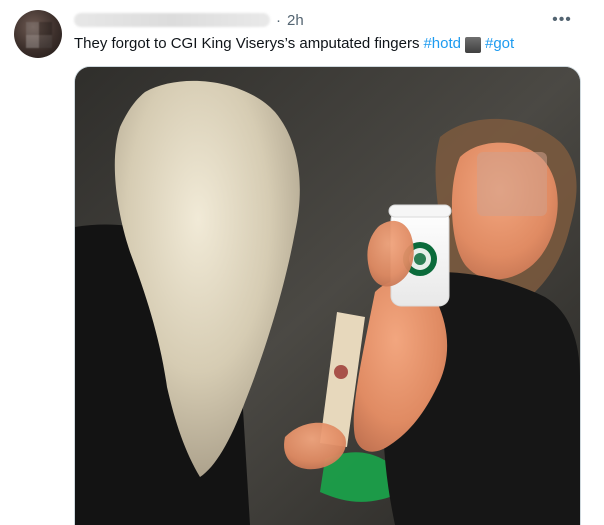 The width and height of the screenshot is (604, 525). What do you see at coordinates (420, 211) in the screenshot?
I see `coffee-cup-lid` at bounding box center [420, 211].